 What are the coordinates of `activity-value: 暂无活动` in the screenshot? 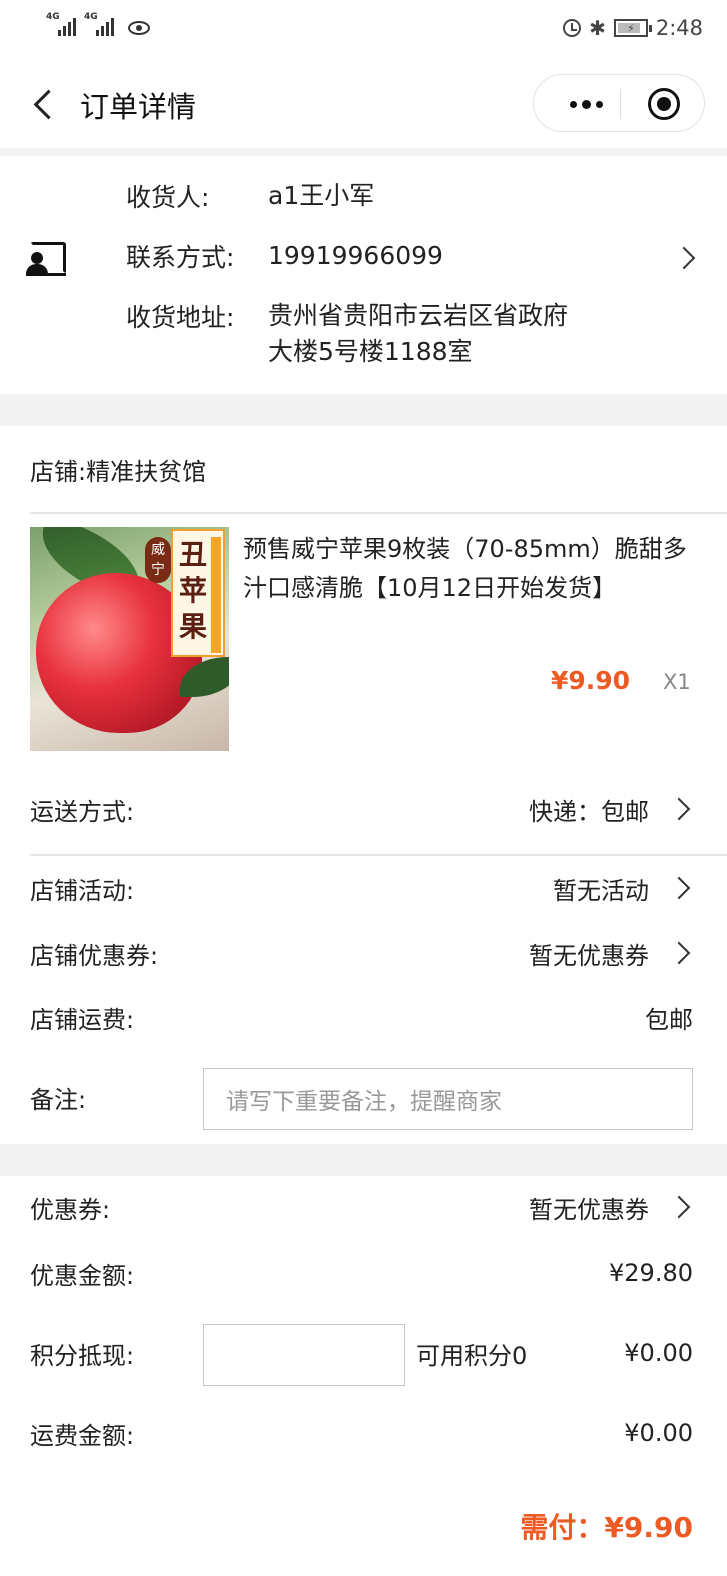 It's located at (601, 890).